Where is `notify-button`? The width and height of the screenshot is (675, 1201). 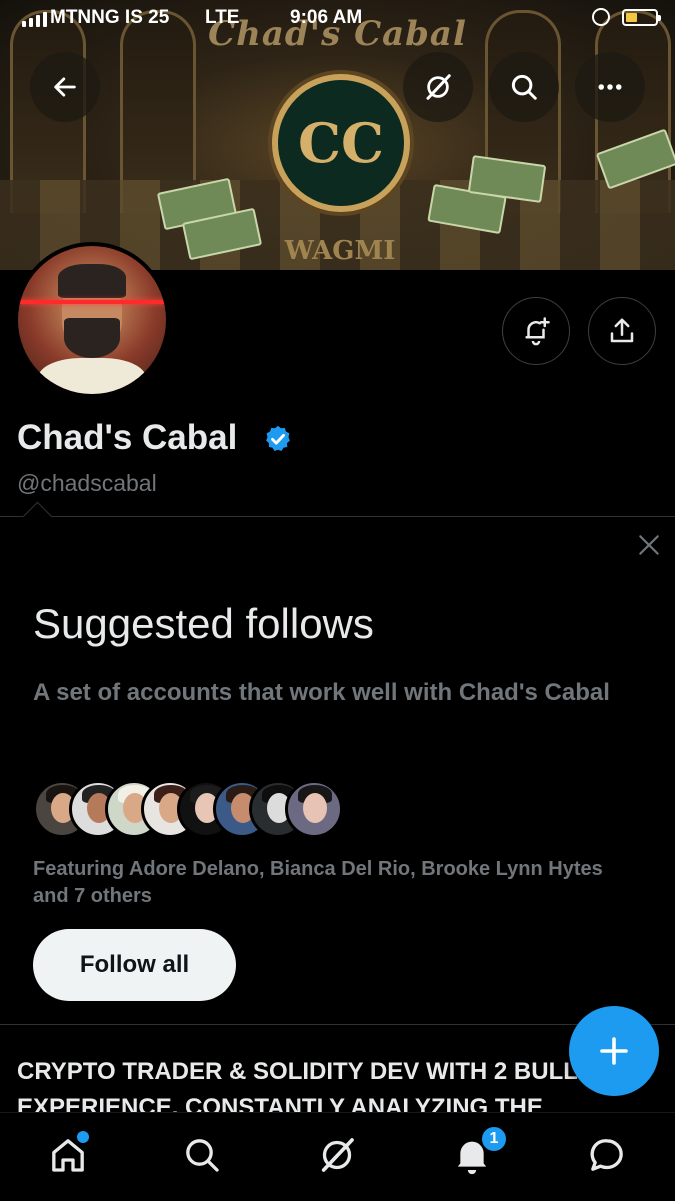 notify-button is located at coordinates (536, 331).